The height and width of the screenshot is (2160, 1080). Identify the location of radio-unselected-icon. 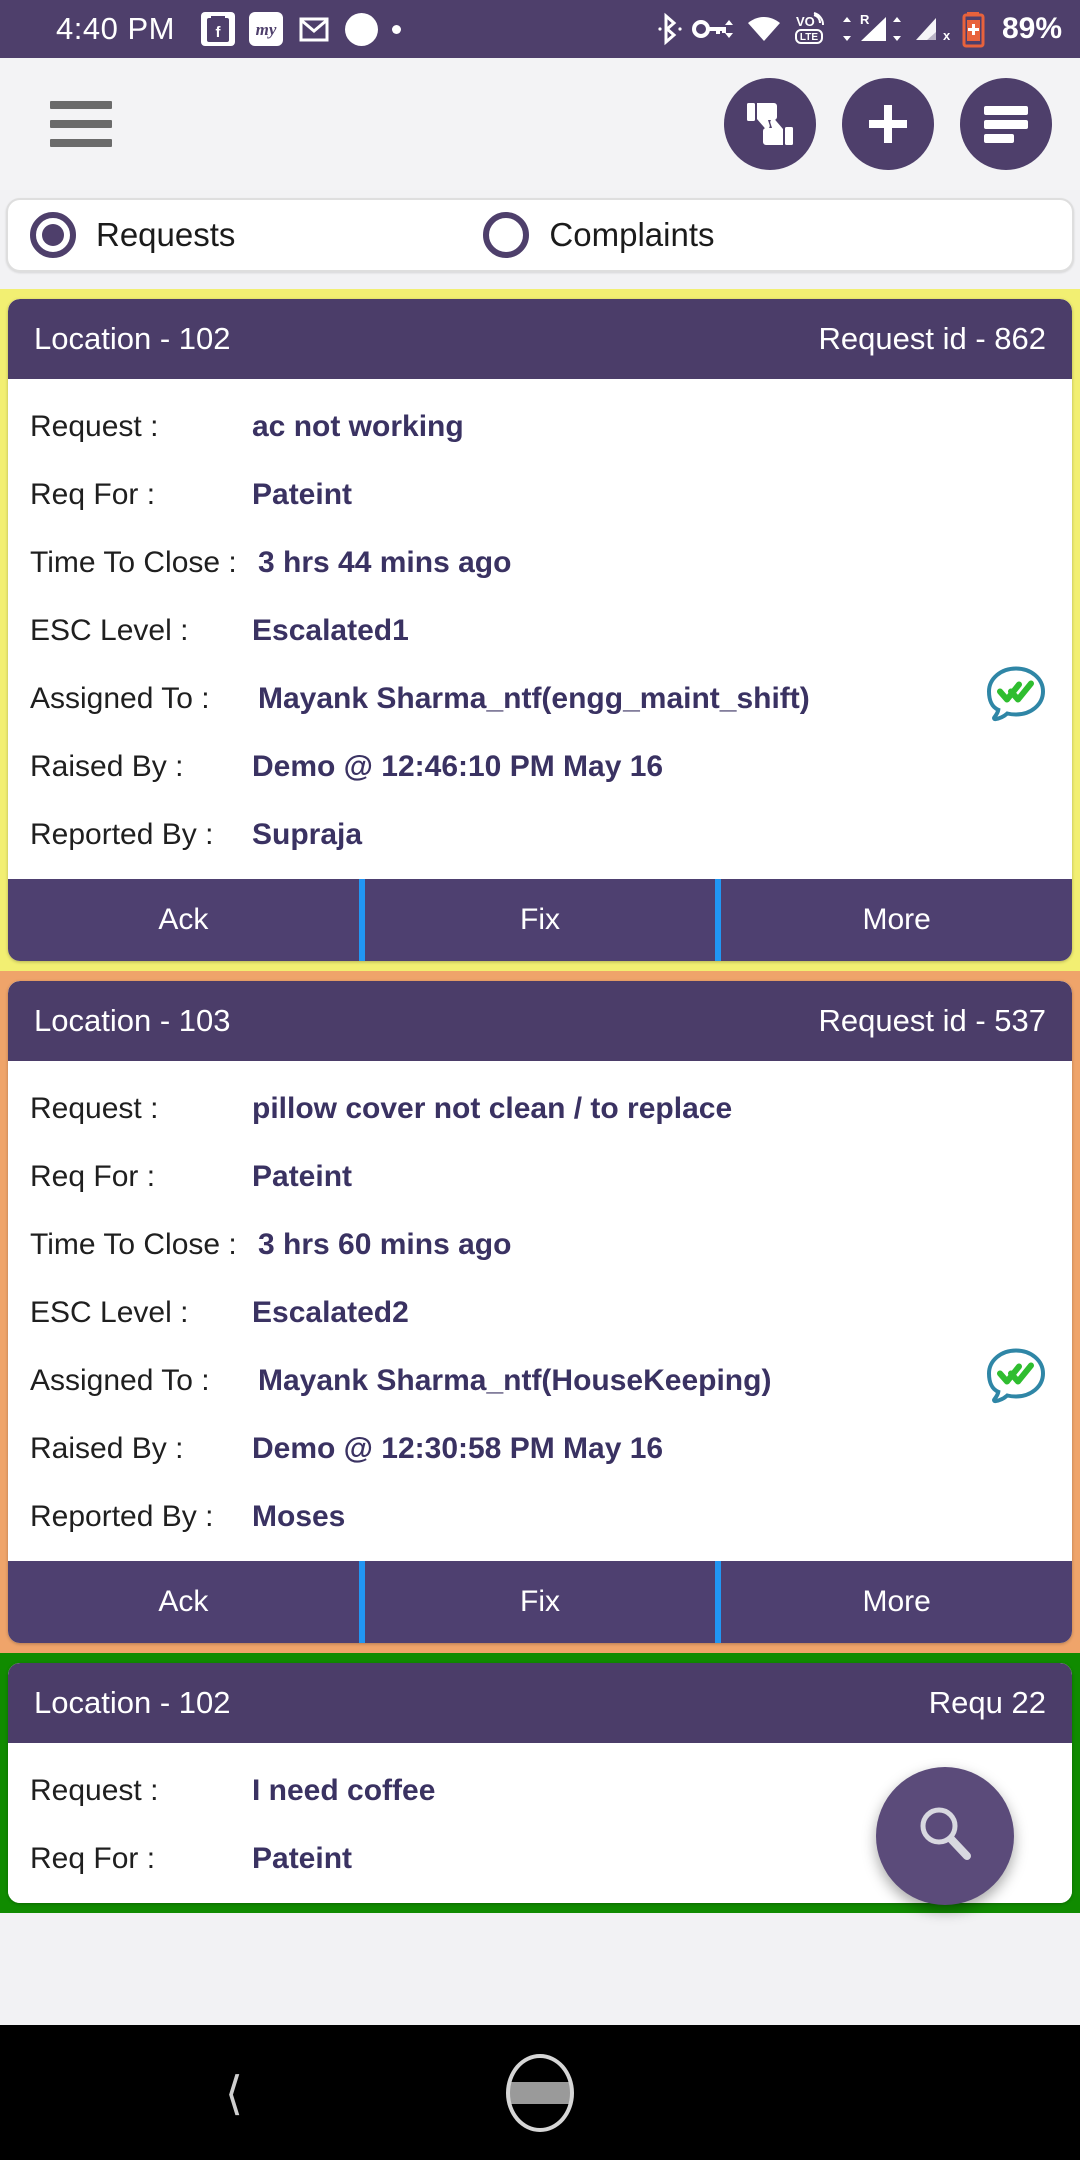
(506, 235).